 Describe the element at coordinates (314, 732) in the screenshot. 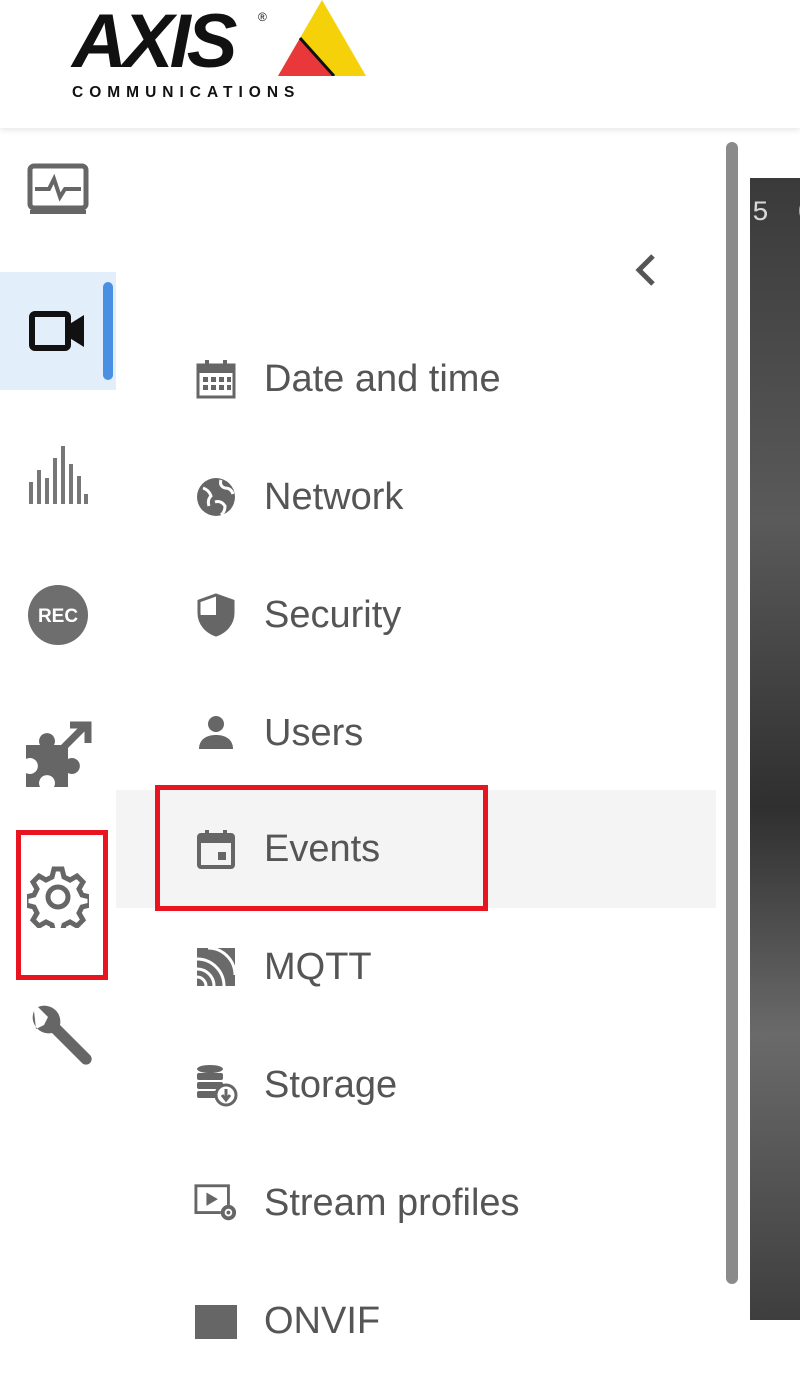

I see `menu-item-label: Users` at that location.